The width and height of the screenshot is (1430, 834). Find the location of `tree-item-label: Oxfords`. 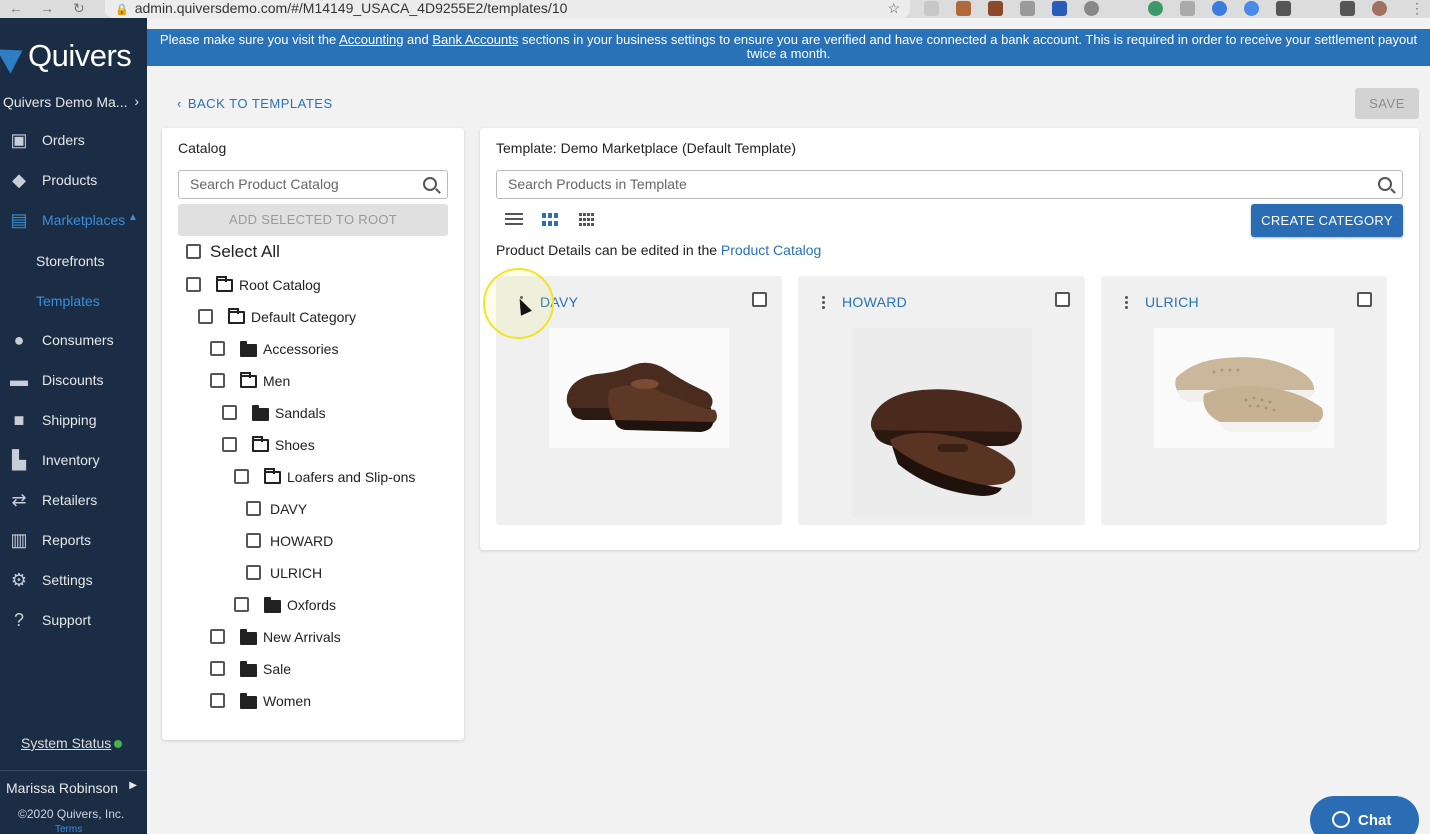

tree-item-label: Oxfords is located at coordinates (311, 605).